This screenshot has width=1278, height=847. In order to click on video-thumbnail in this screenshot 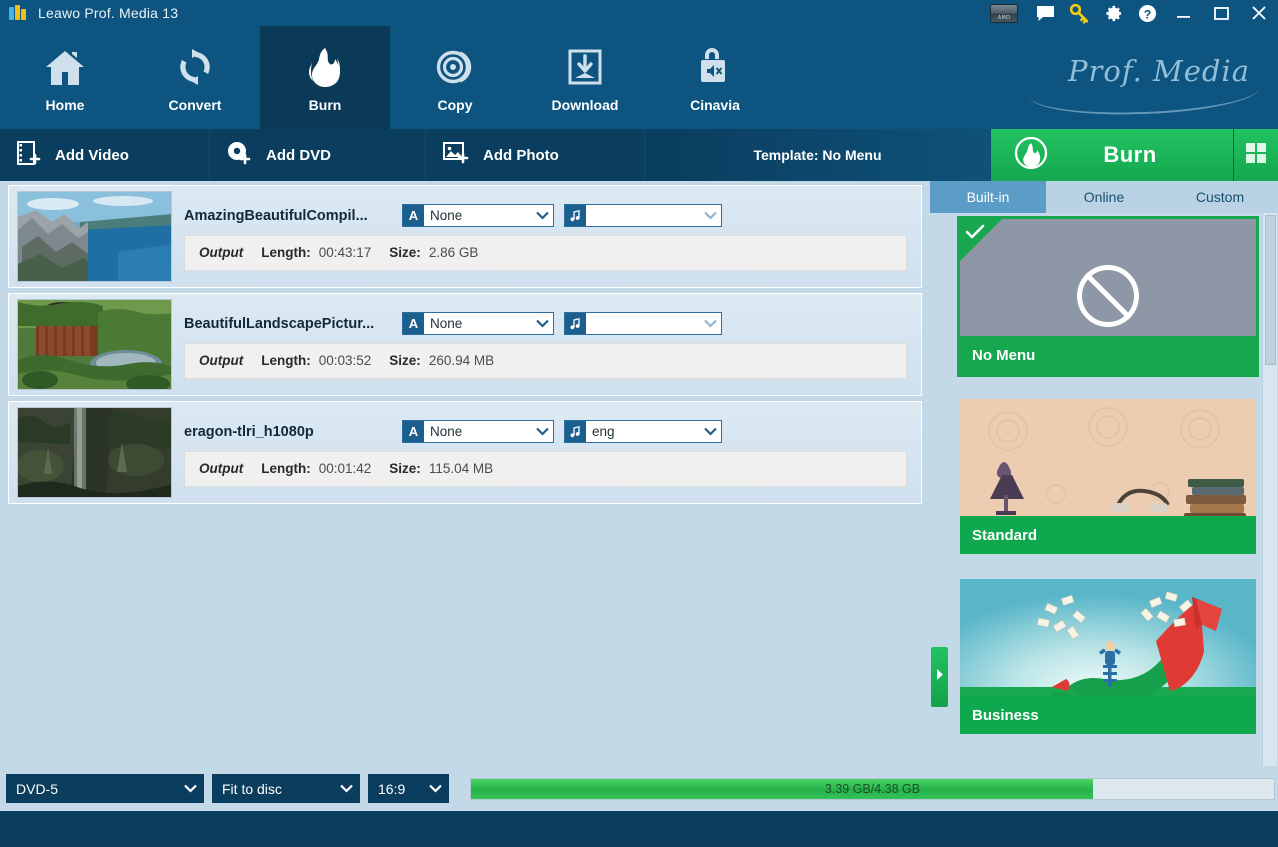, I will do `click(94, 452)`.